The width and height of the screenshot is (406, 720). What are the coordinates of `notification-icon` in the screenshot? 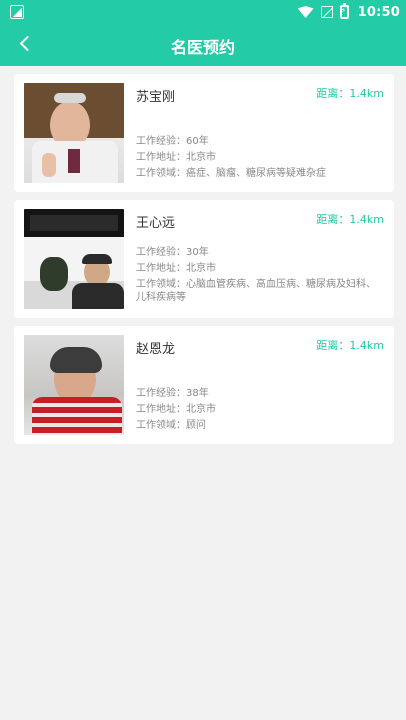 It's located at (17, 12).